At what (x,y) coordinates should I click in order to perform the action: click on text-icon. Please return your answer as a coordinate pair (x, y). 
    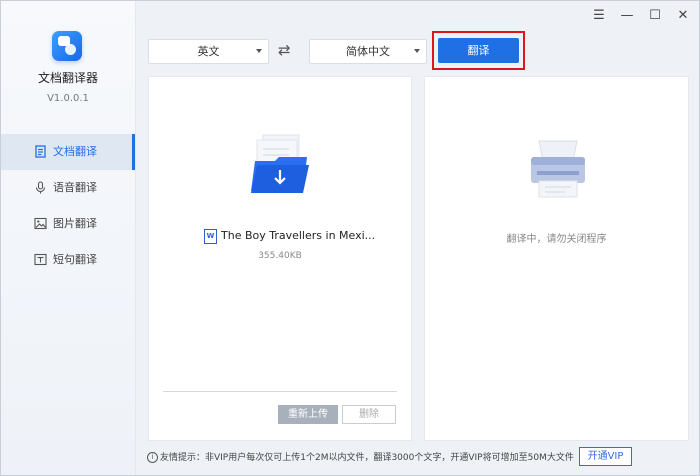
    Looking at the image, I should click on (40, 259).